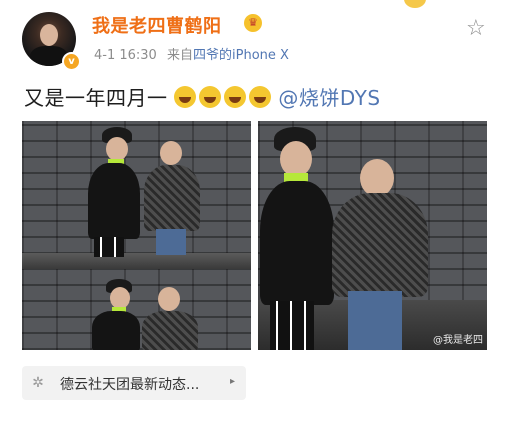 The height and width of the screenshot is (427, 508). What do you see at coordinates (476, 28) in the screenshot?
I see `star-icon: ☆` at bounding box center [476, 28].